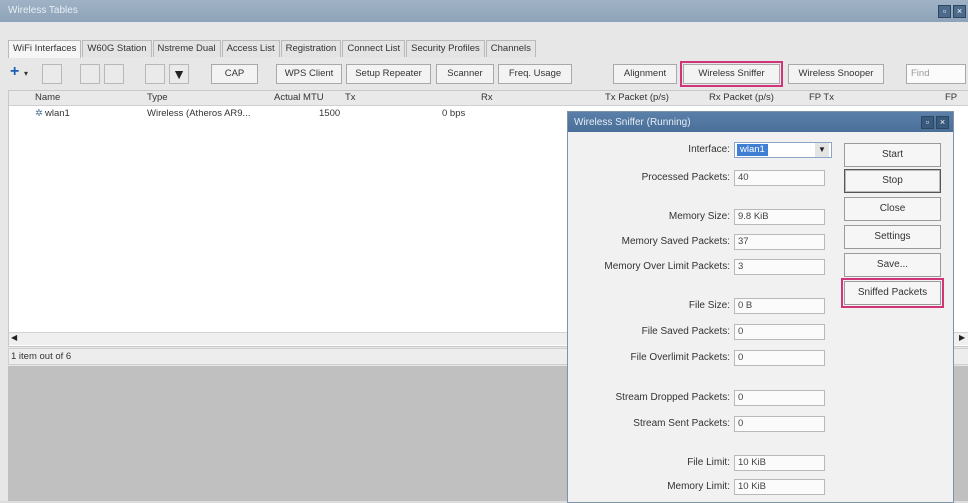 Image resolution: width=968 pixels, height=503 pixels. I want to click on dropdown-arrow-icon: ▼, so click(822, 150).